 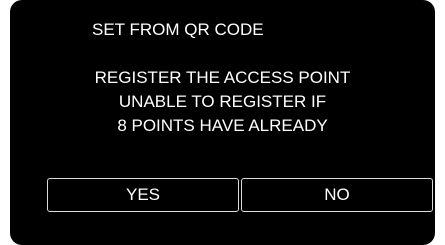 I want to click on message-line: UNABLE TO REGISTER IF, so click(x=222, y=101).